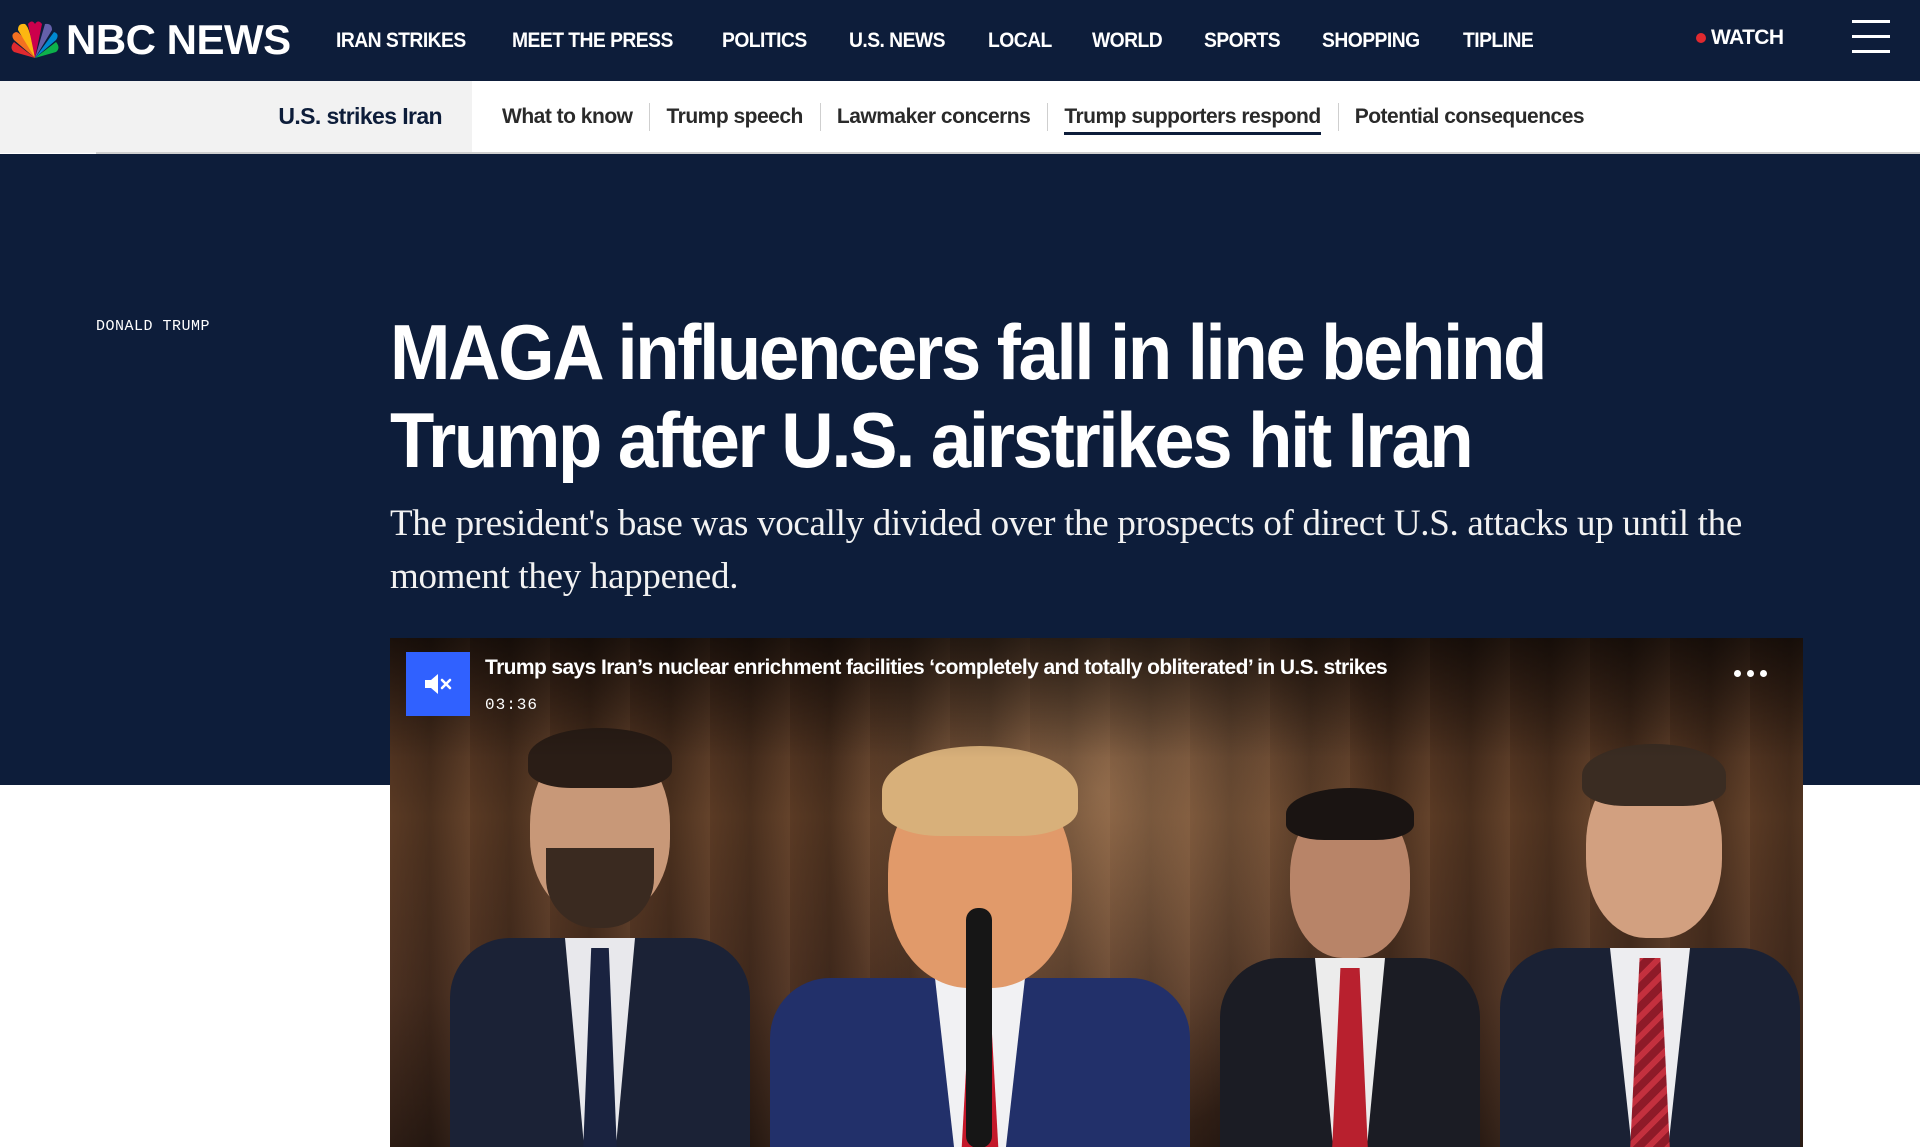 The height and width of the screenshot is (1147, 1920). Describe the element at coordinates (1759, 680) in the screenshot. I see `more-options-icon` at that location.